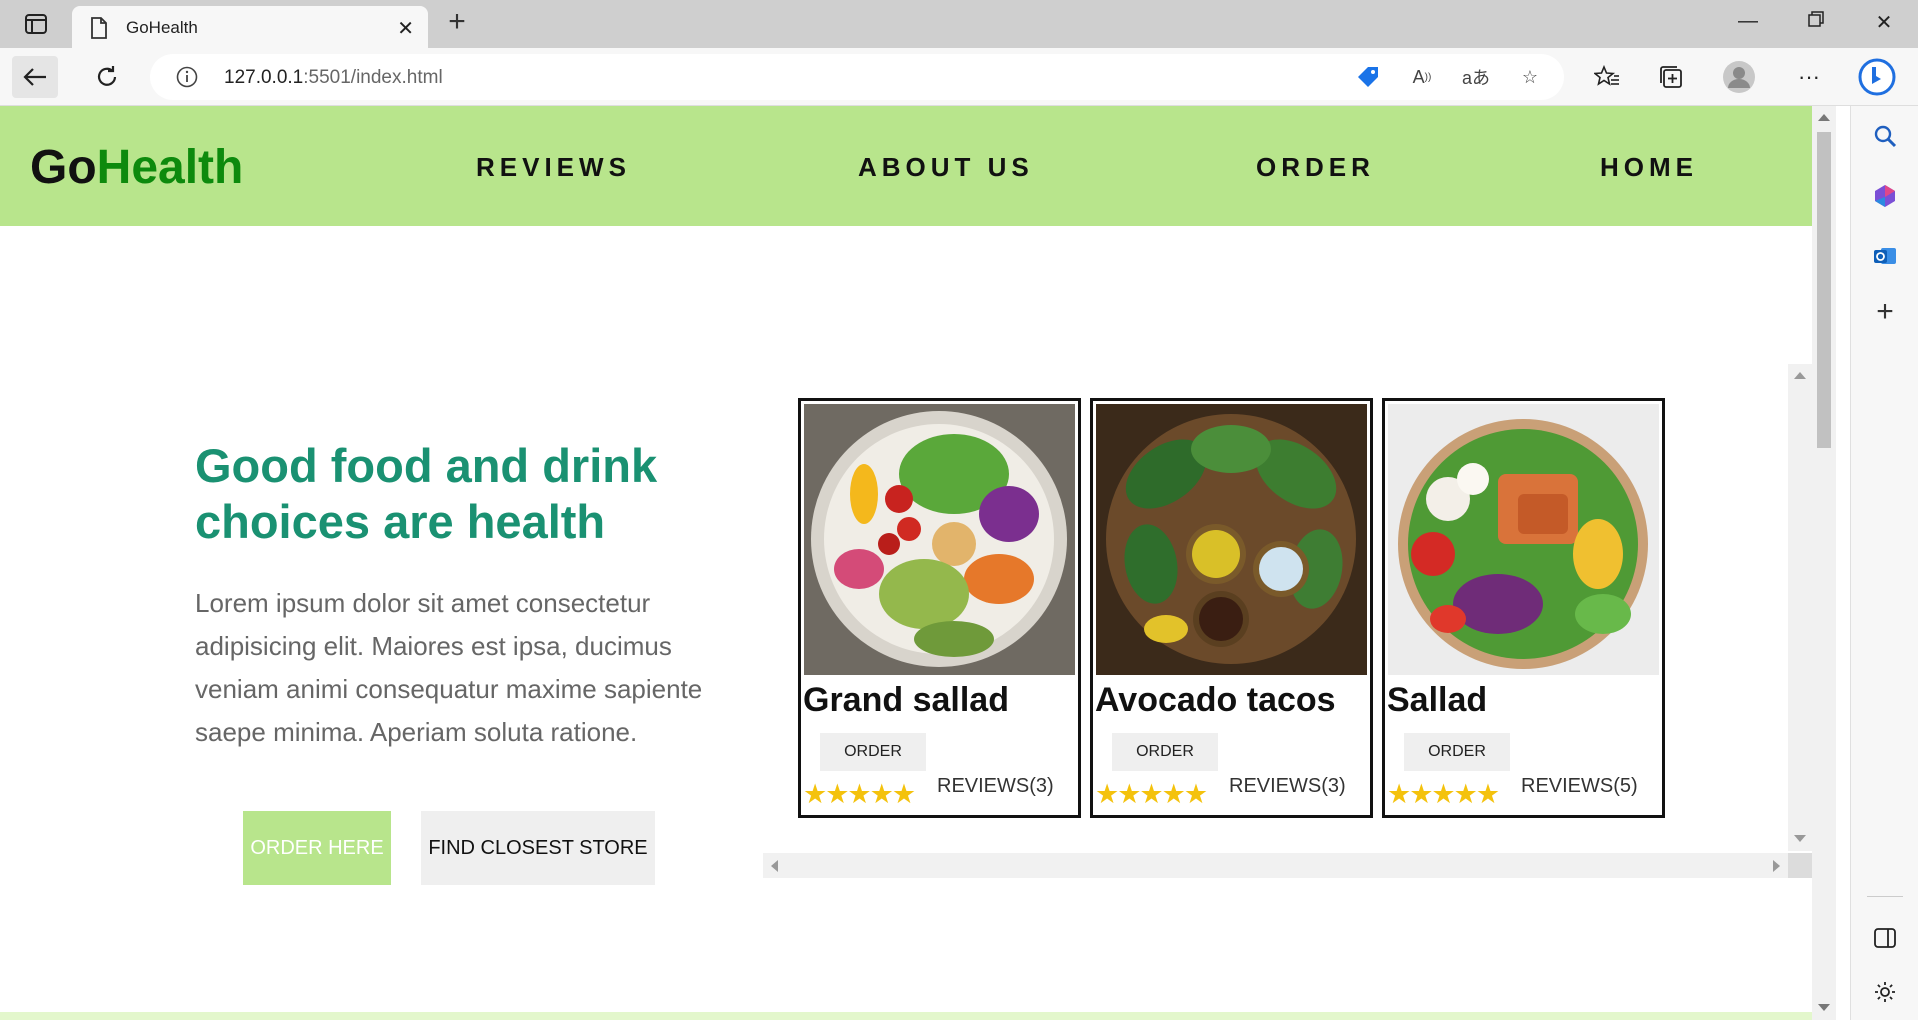 The height and width of the screenshot is (1020, 1918). I want to click on scrollbar-corner, so click(1800, 865).